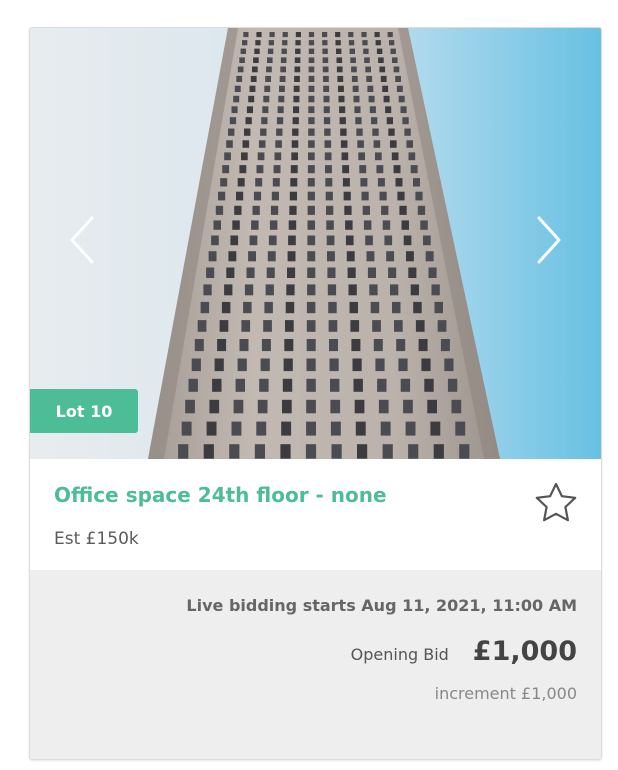 This screenshot has height=770, width=618. I want to click on bid-increment: increment £1,000, so click(505, 693).